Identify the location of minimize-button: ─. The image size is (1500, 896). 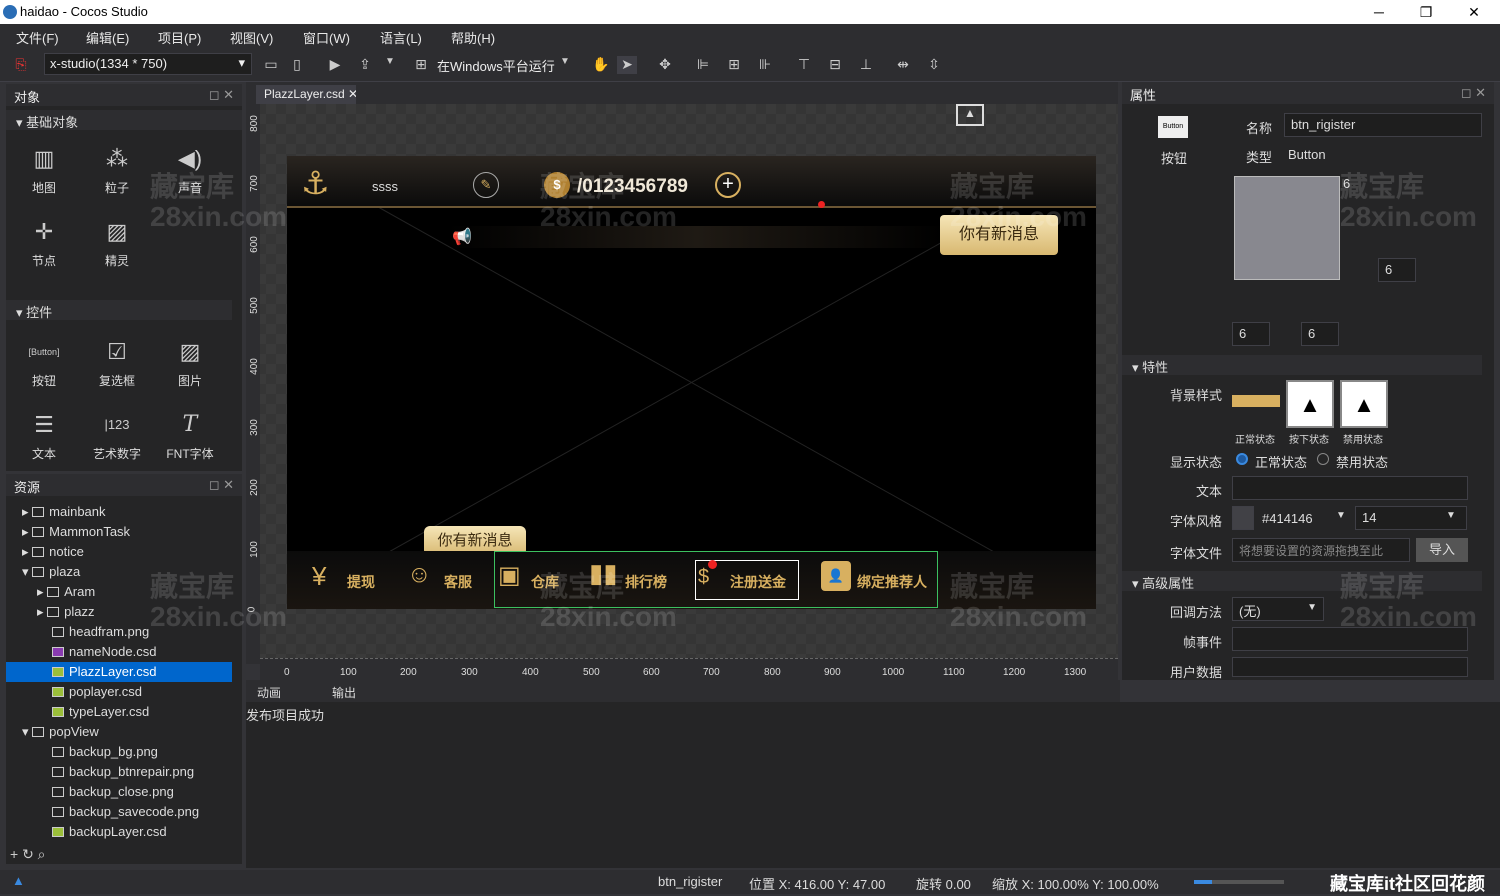
(1379, 12).